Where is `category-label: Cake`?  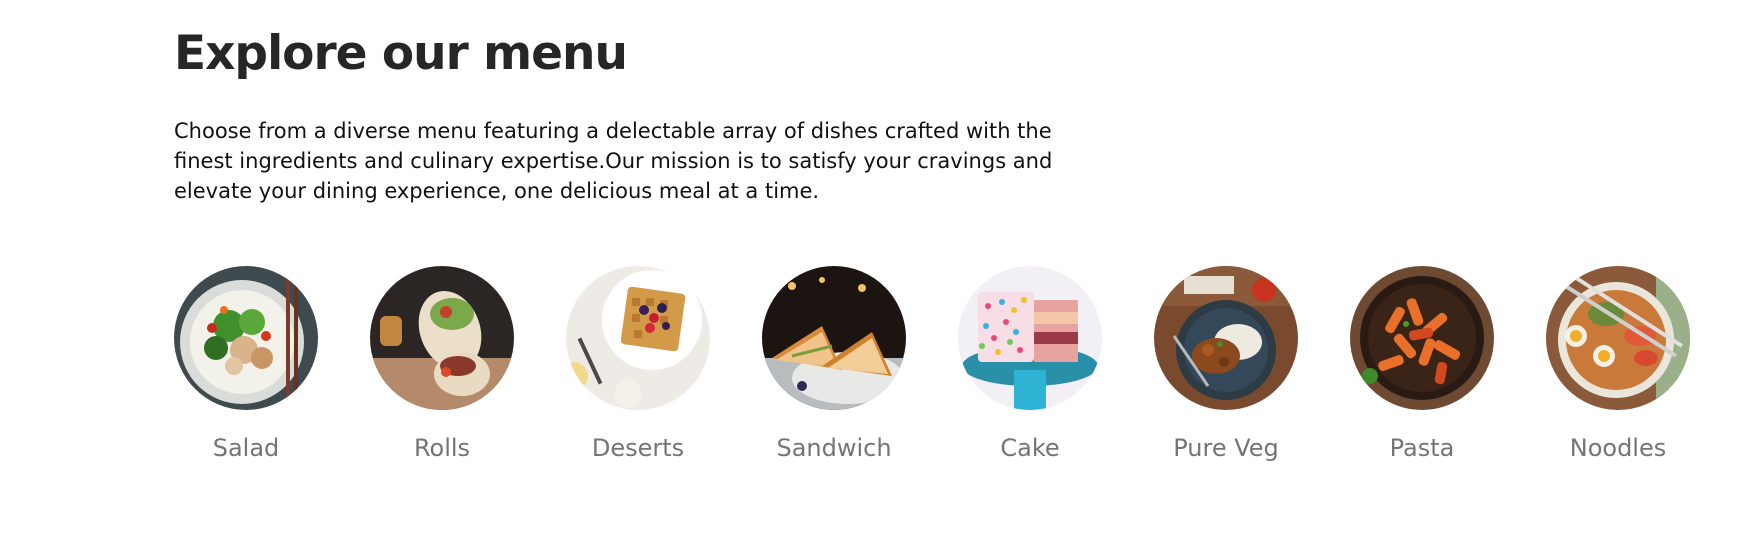 category-label: Cake is located at coordinates (1030, 448).